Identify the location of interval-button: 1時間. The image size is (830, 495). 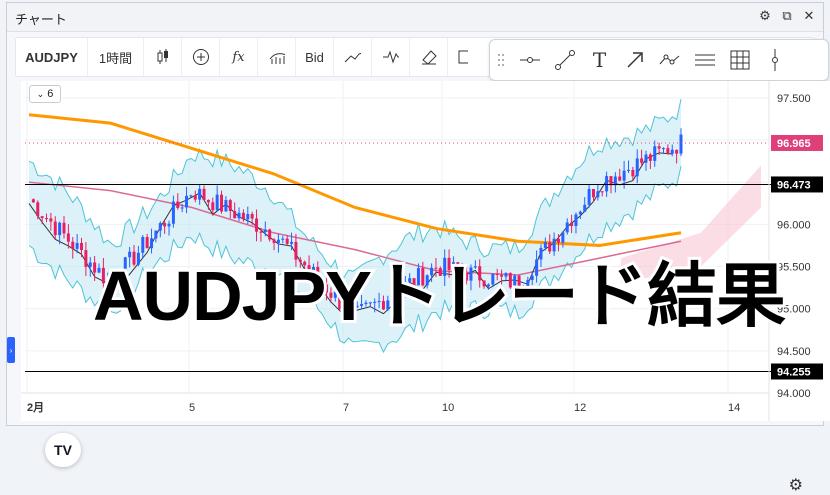
(116, 57).